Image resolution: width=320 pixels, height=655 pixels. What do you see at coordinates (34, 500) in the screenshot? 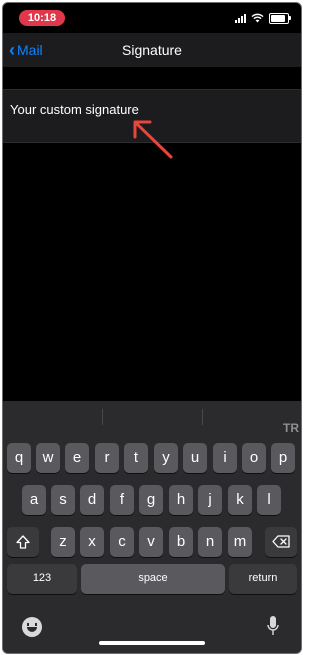
I see `key-a: a` at bounding box center [34, 500].